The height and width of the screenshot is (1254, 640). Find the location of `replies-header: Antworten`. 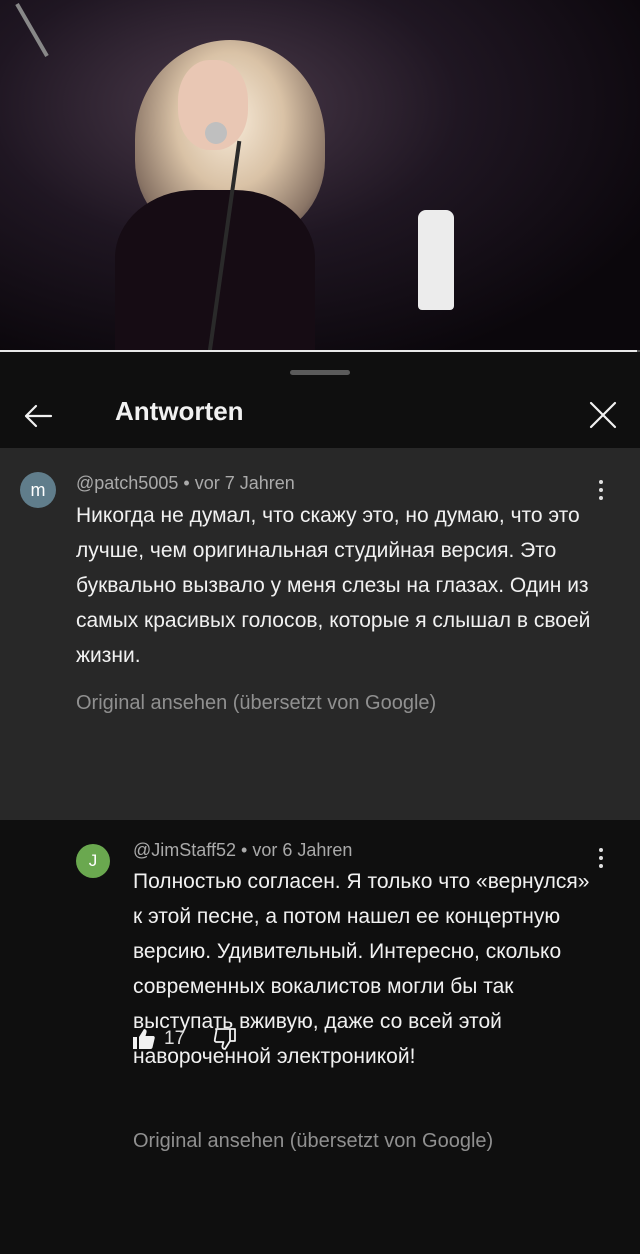

replies-header: Antworten is located at coordinates (320, 415).